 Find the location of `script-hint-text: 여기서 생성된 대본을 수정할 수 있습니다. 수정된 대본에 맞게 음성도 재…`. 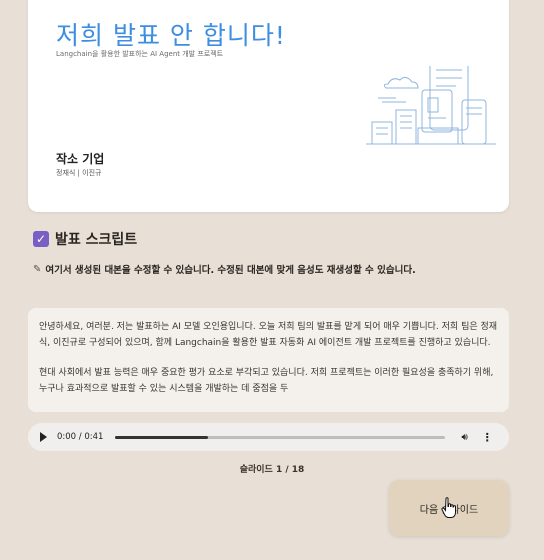

script-hint-text: 여기서 생성된 대본을 수정할 수 있습니다. 수정된 대본에 맞게 음성도 재… is located at coordinates (230, 270).